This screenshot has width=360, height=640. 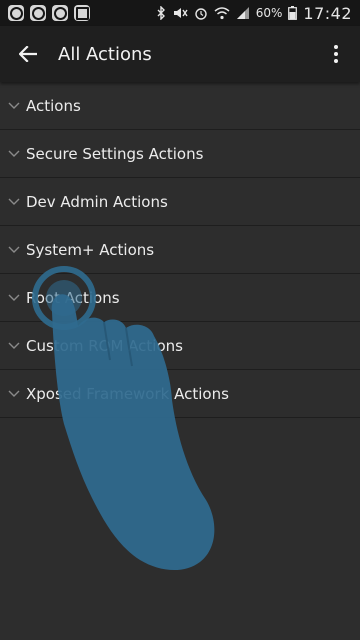 I want to click on category-row-dev-admin: Dev Admin Actions, so click(x=180, y=202).